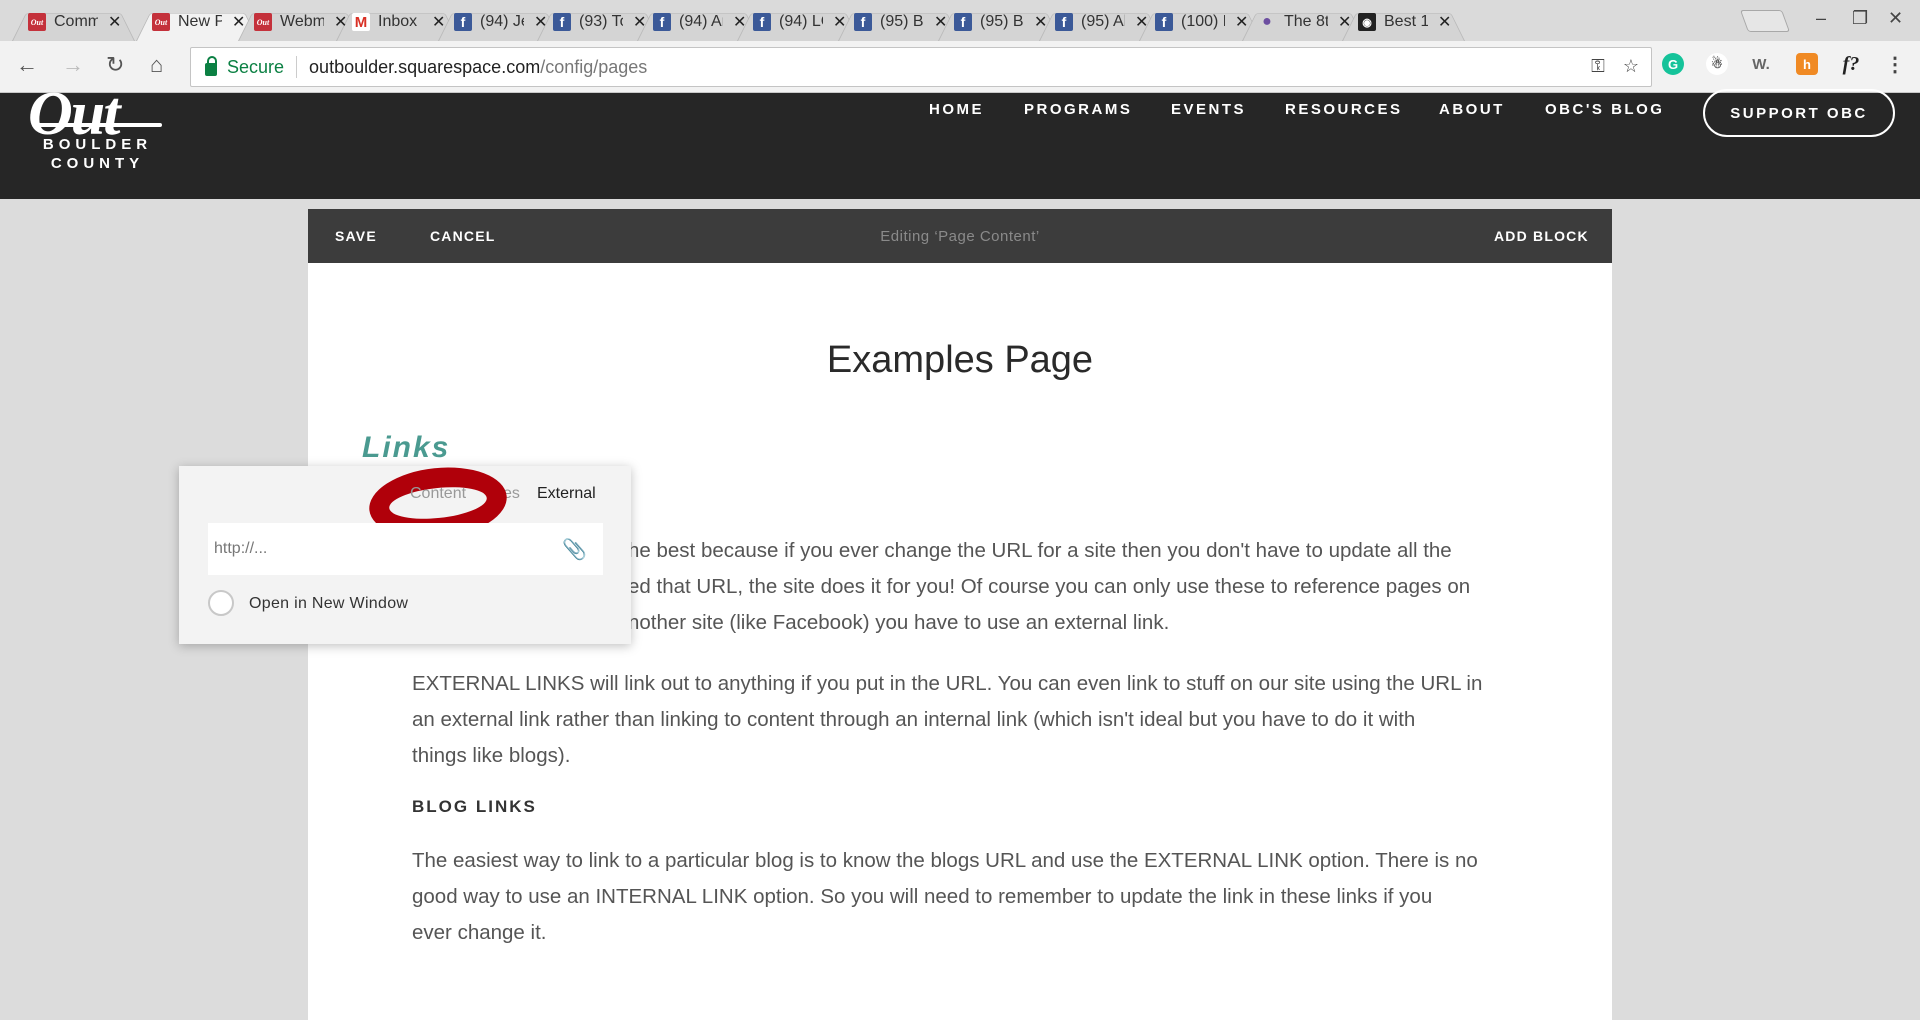  What do you see at coordinates (356, 236) in the screenshot?
I see `save-button: SAVE` at bounding box center [356, 236].